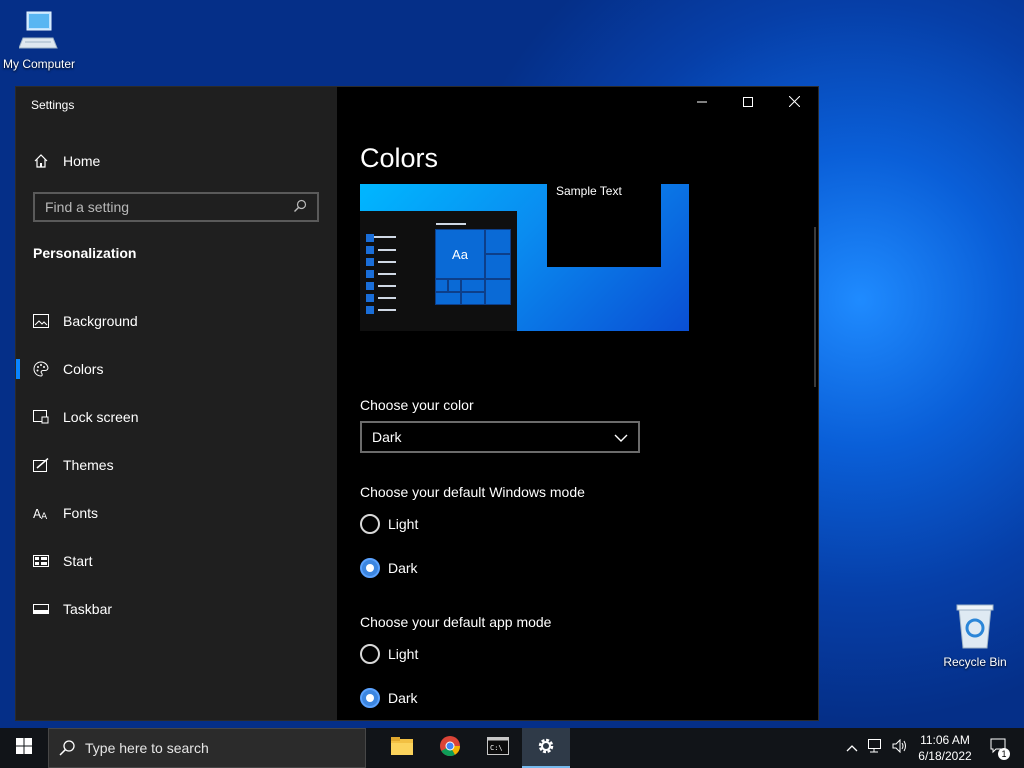 The image size is (1024, 768). Describe the element at coordinates (456, 622) in the screenshot. I see `app-mode-label: Choose your default app mode` at that location.